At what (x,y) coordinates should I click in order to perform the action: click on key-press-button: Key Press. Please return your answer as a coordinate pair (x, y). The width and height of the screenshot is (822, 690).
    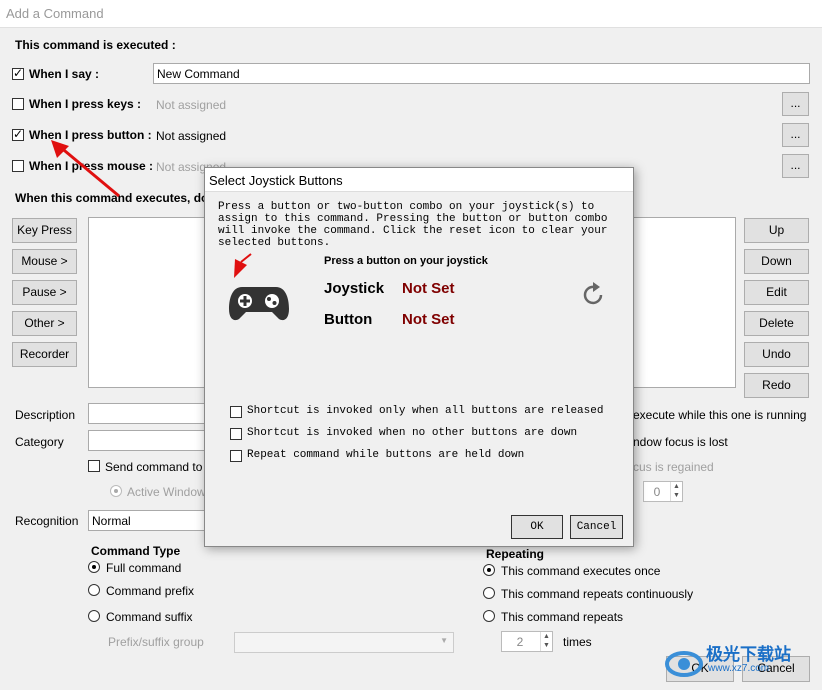
    Looking at the image, I should click on (44, 230).